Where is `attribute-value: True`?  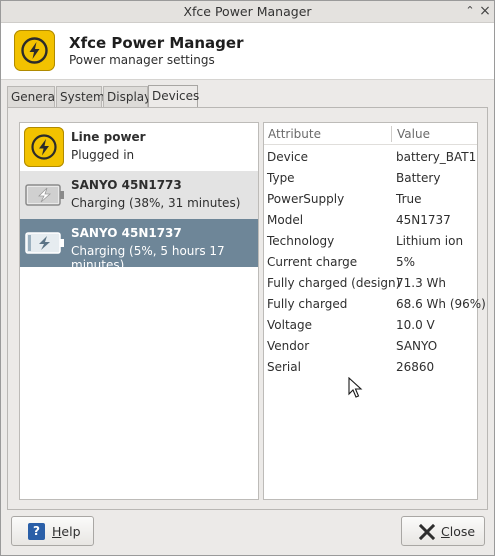
attribute-value: True is located at coordinates (409, 199).